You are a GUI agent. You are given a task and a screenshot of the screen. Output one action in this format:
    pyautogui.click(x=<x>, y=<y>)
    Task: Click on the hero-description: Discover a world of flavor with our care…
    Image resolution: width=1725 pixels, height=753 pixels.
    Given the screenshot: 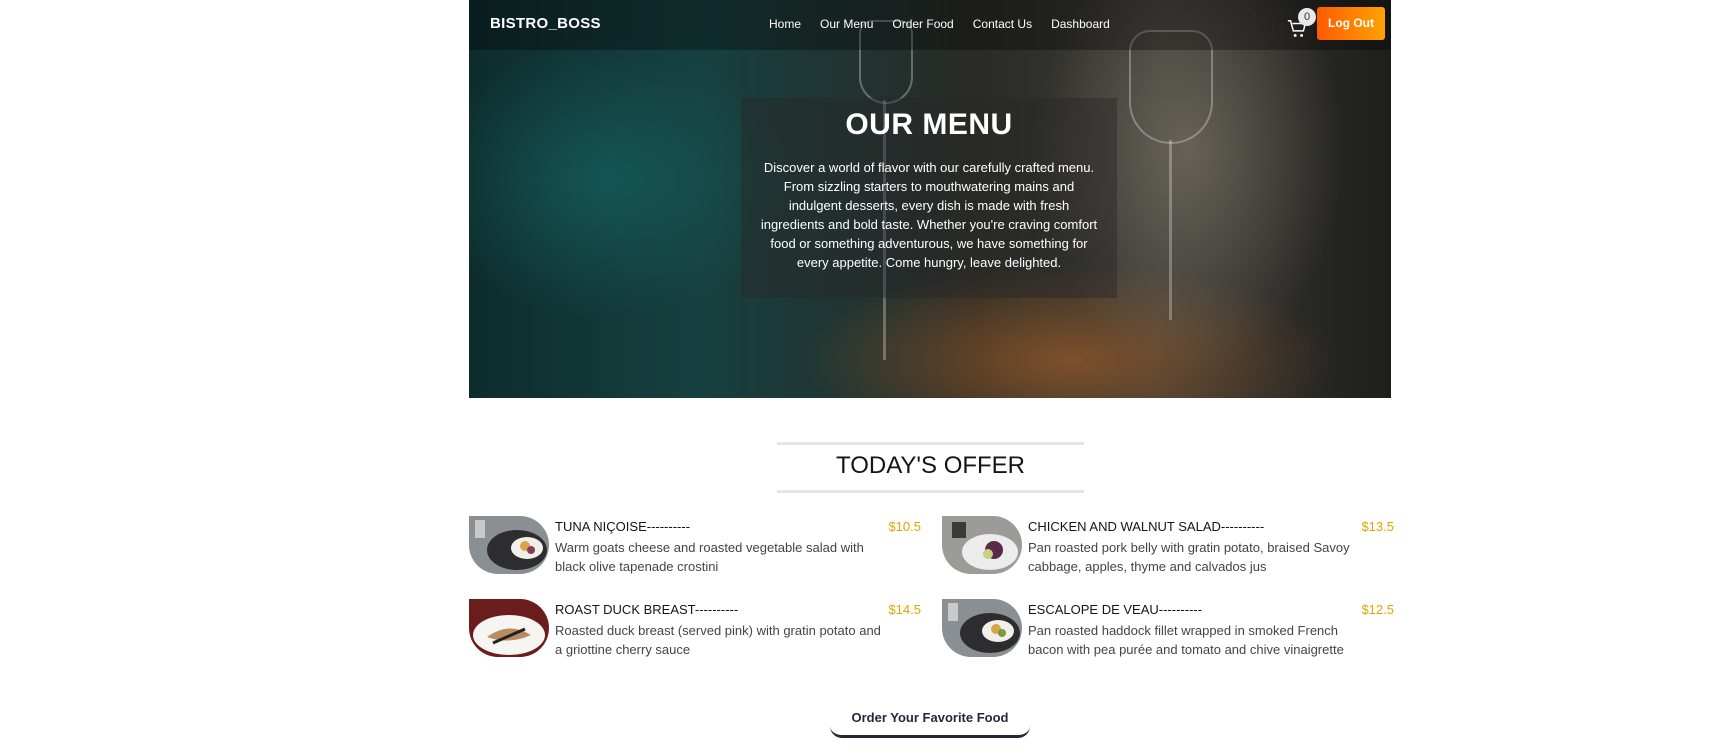 What is the action you would take?
    pyautogui.click(x=929, y=215)
    